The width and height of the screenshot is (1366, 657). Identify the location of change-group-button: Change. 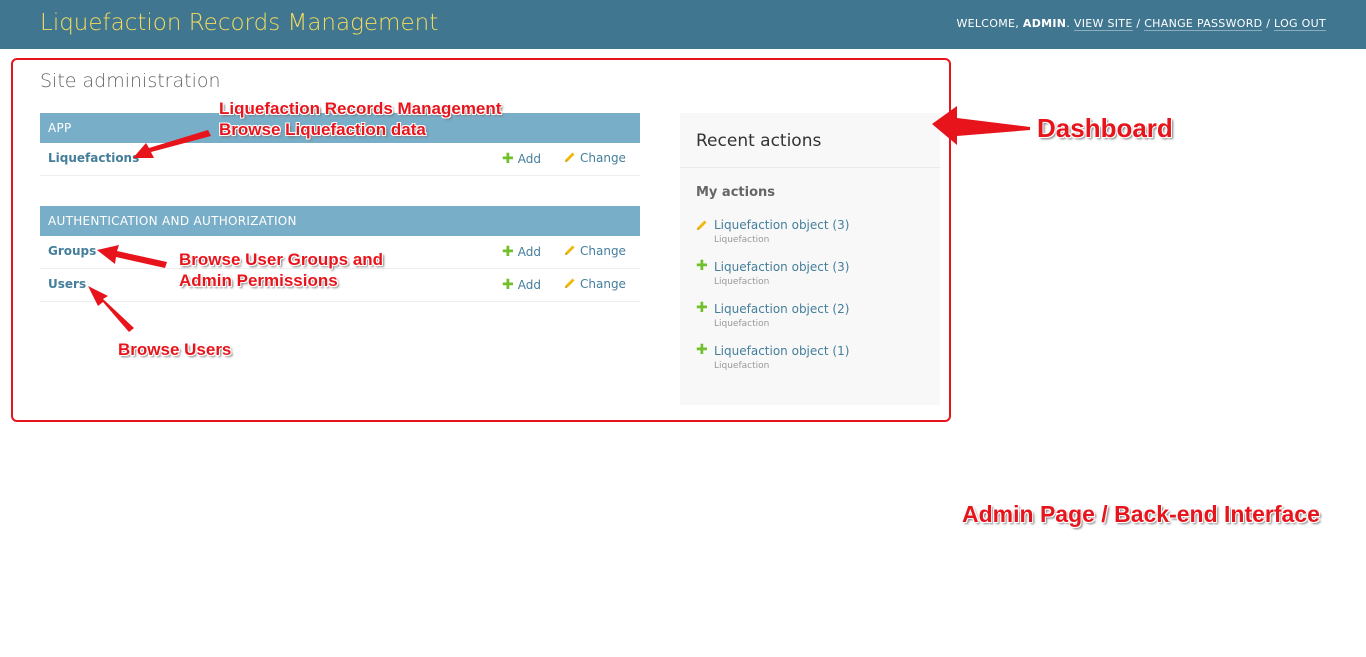
(595, 251).